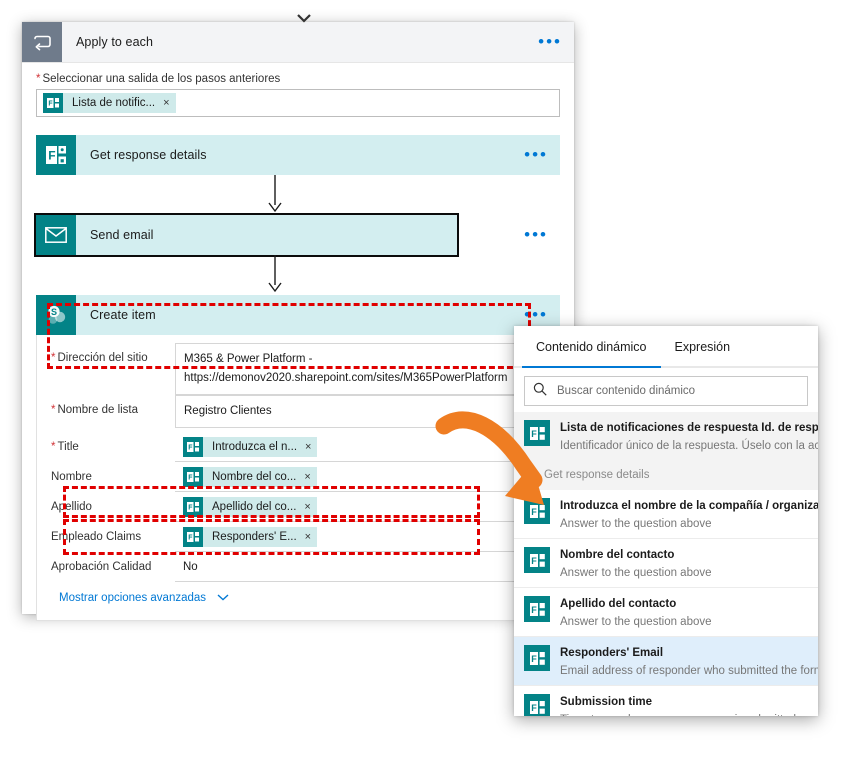 This screenshot has height=775, width=854. I want to click on advanced-options-row: Mostrar opciones avanzadas, so click(298, 594).